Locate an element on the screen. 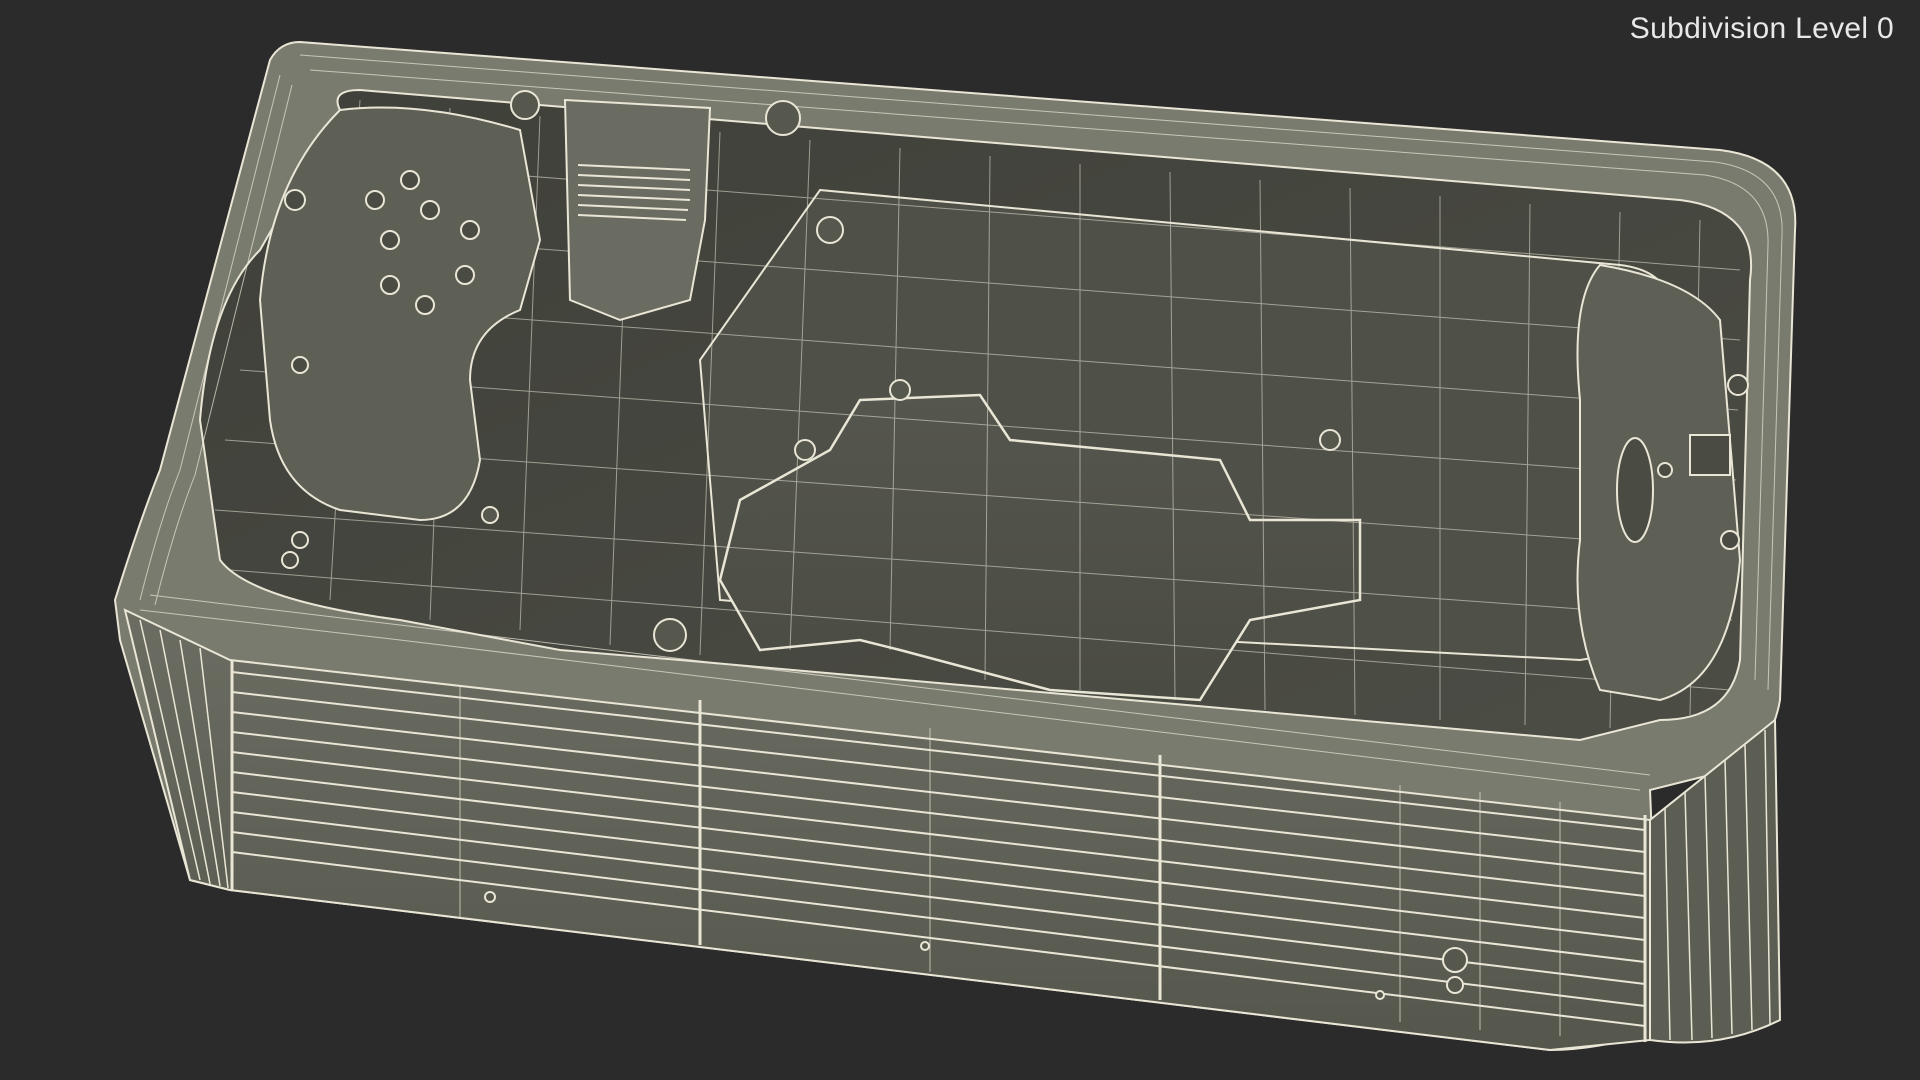 The height and width of the screenshot is (1080, 1920). right-lounger is located at coordinates (1659, 482).